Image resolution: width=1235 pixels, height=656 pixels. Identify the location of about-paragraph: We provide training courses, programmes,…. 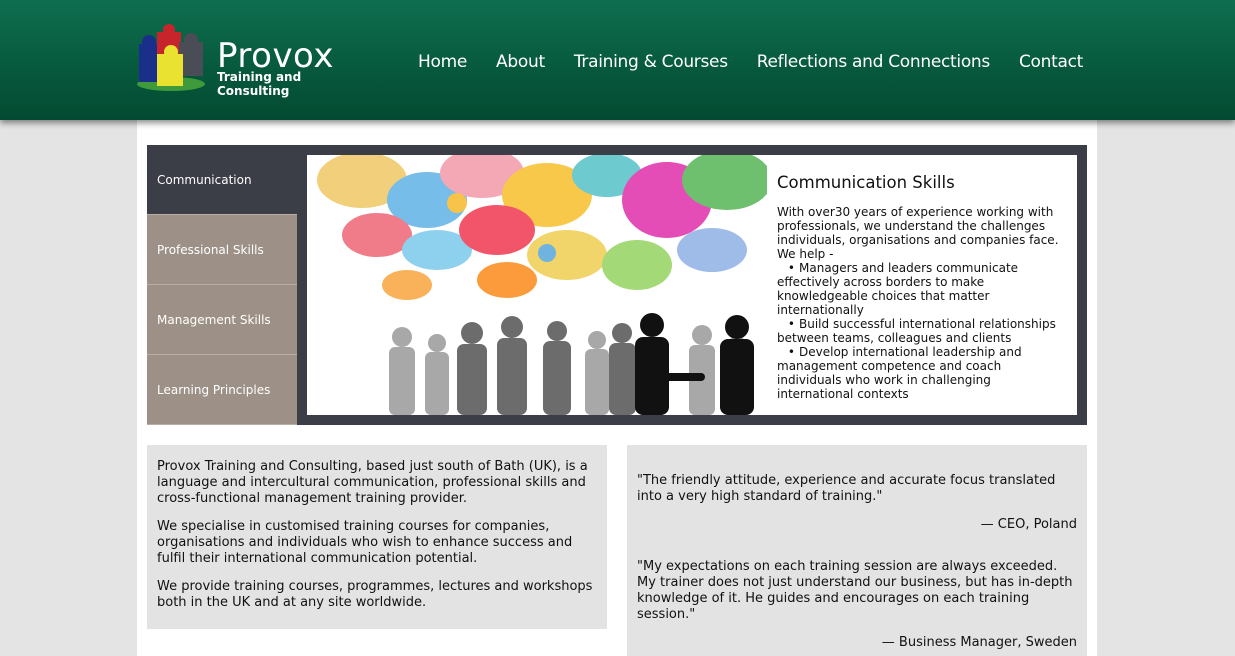
(375, 594).